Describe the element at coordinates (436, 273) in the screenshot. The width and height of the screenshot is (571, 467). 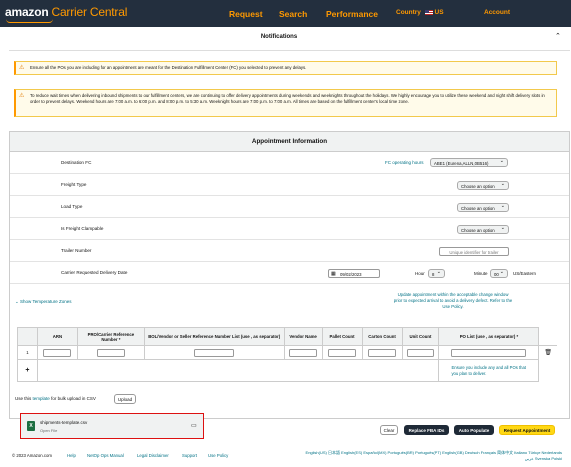
I see `hour-select: 8` at that location.